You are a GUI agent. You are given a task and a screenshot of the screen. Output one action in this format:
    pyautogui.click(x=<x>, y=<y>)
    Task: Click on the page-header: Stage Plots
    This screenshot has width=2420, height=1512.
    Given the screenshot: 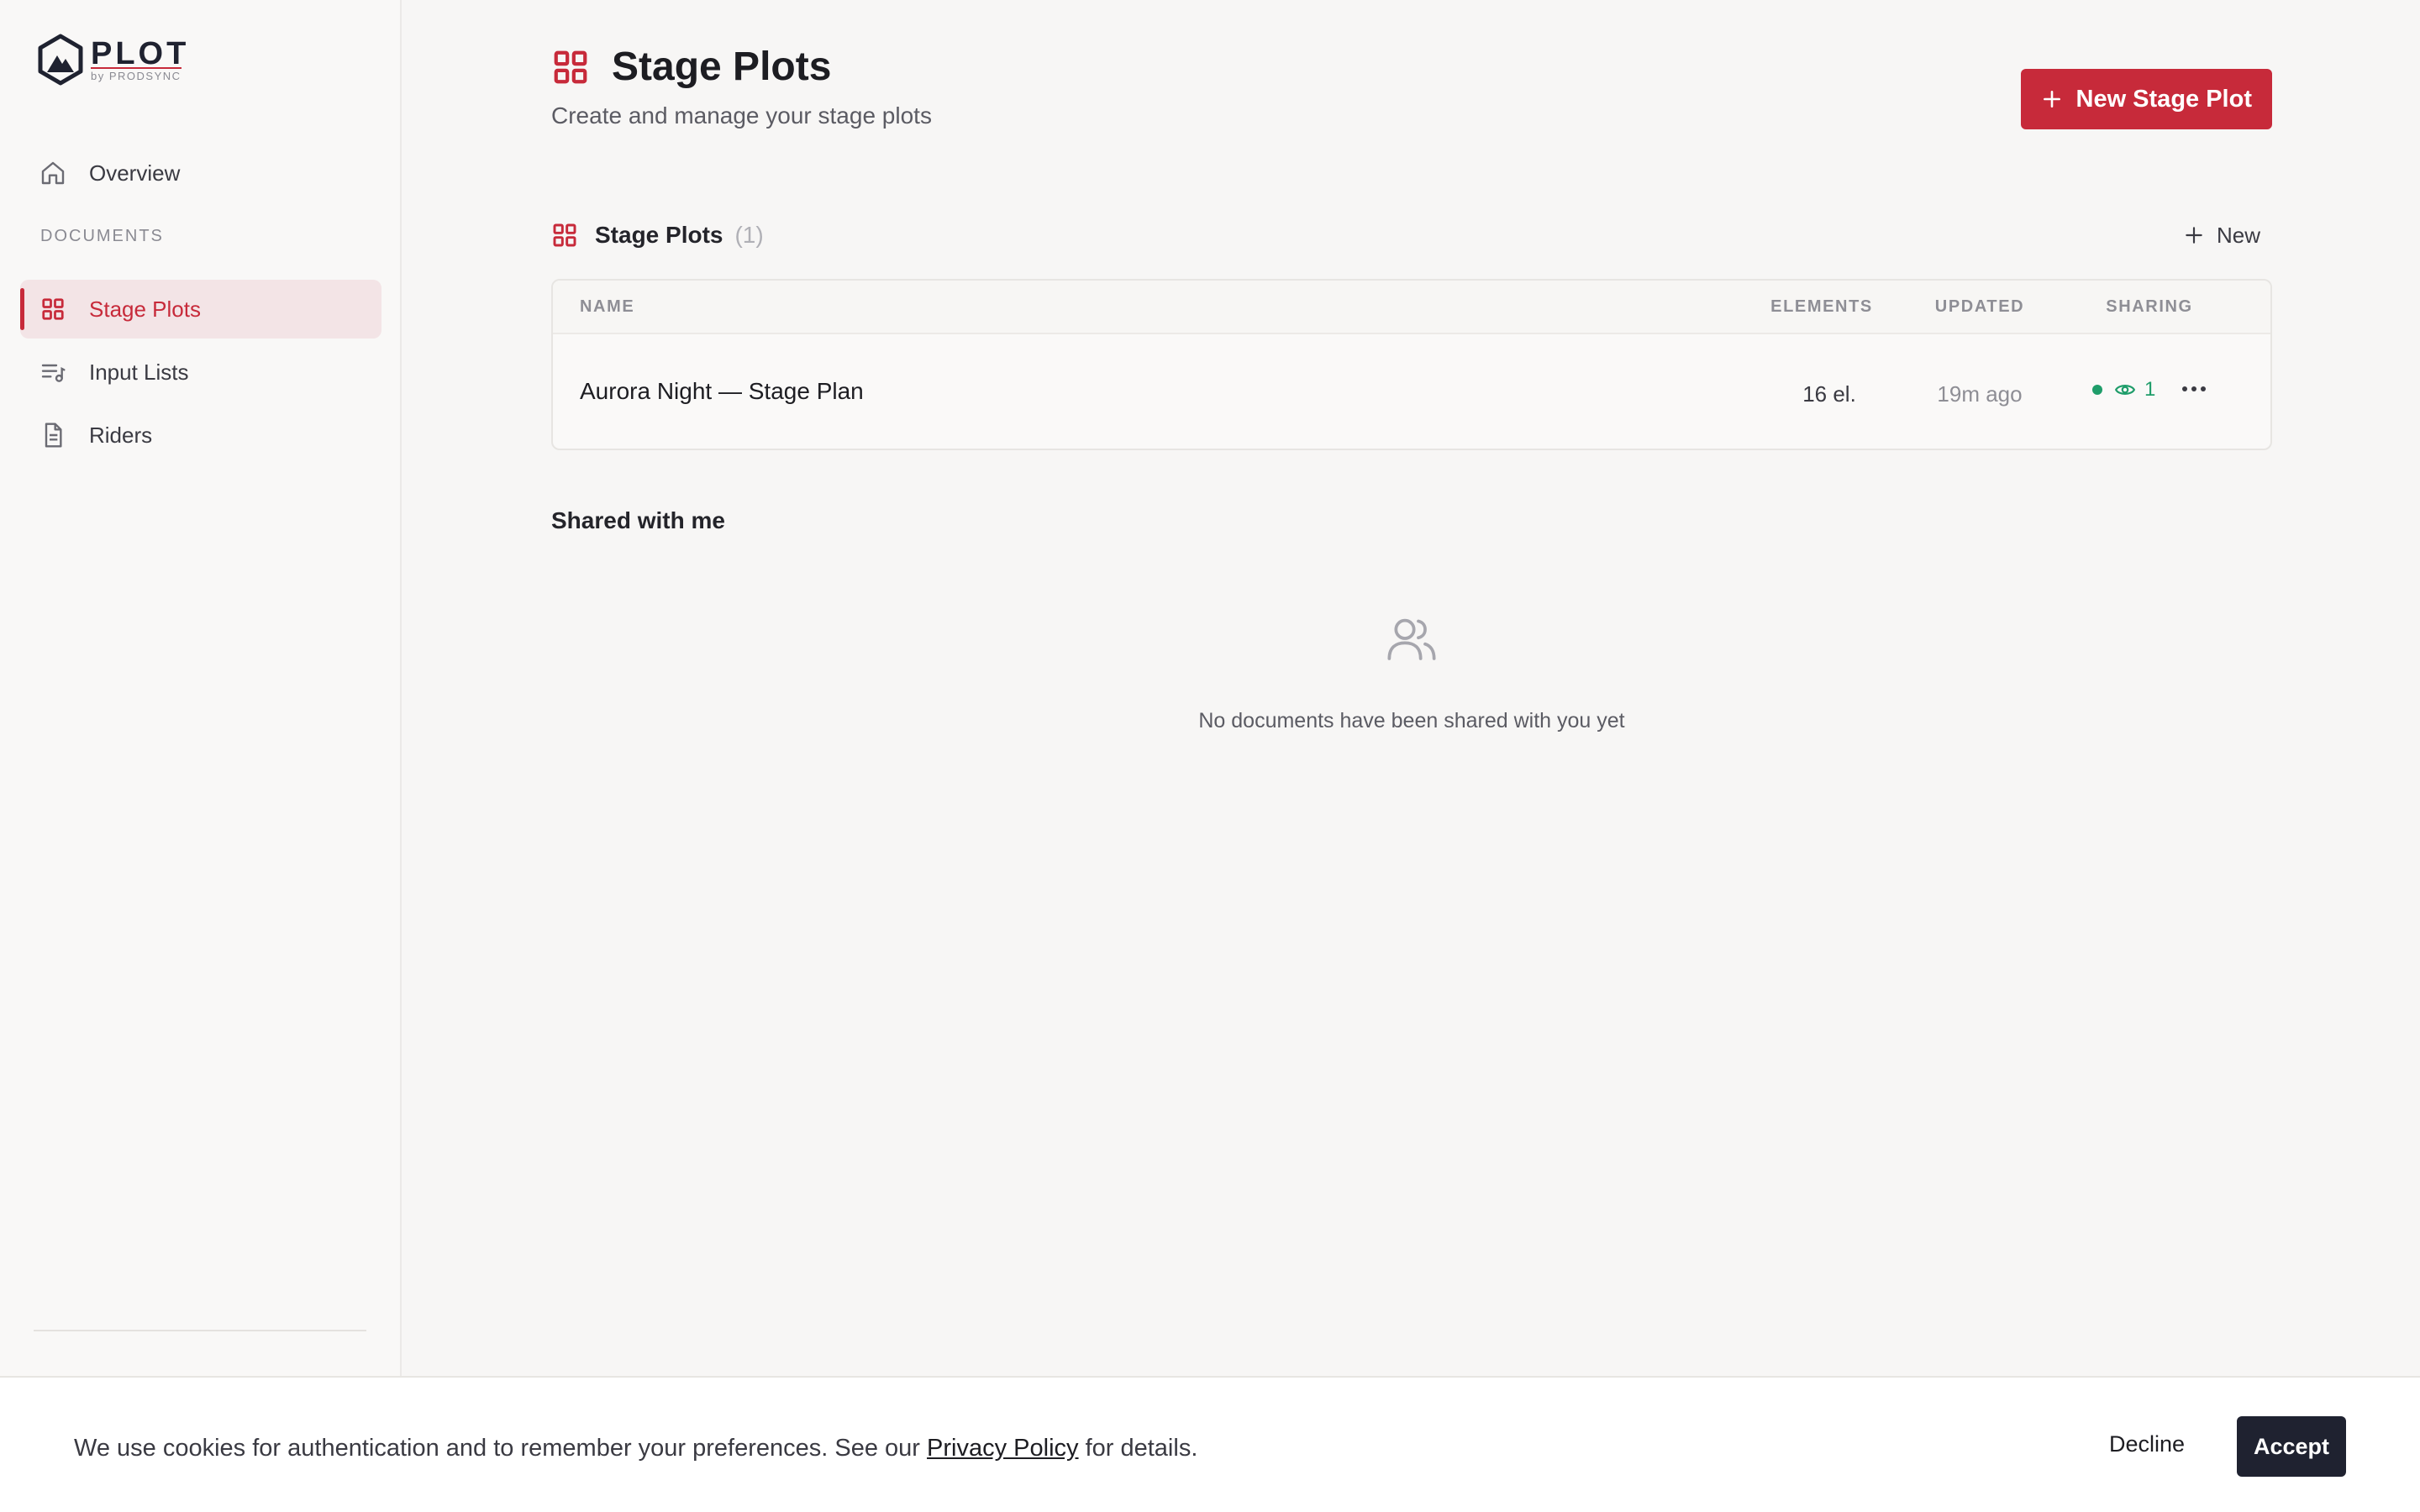 What is the action you would take?
    pyautogui.click(x=691, y=67)
    